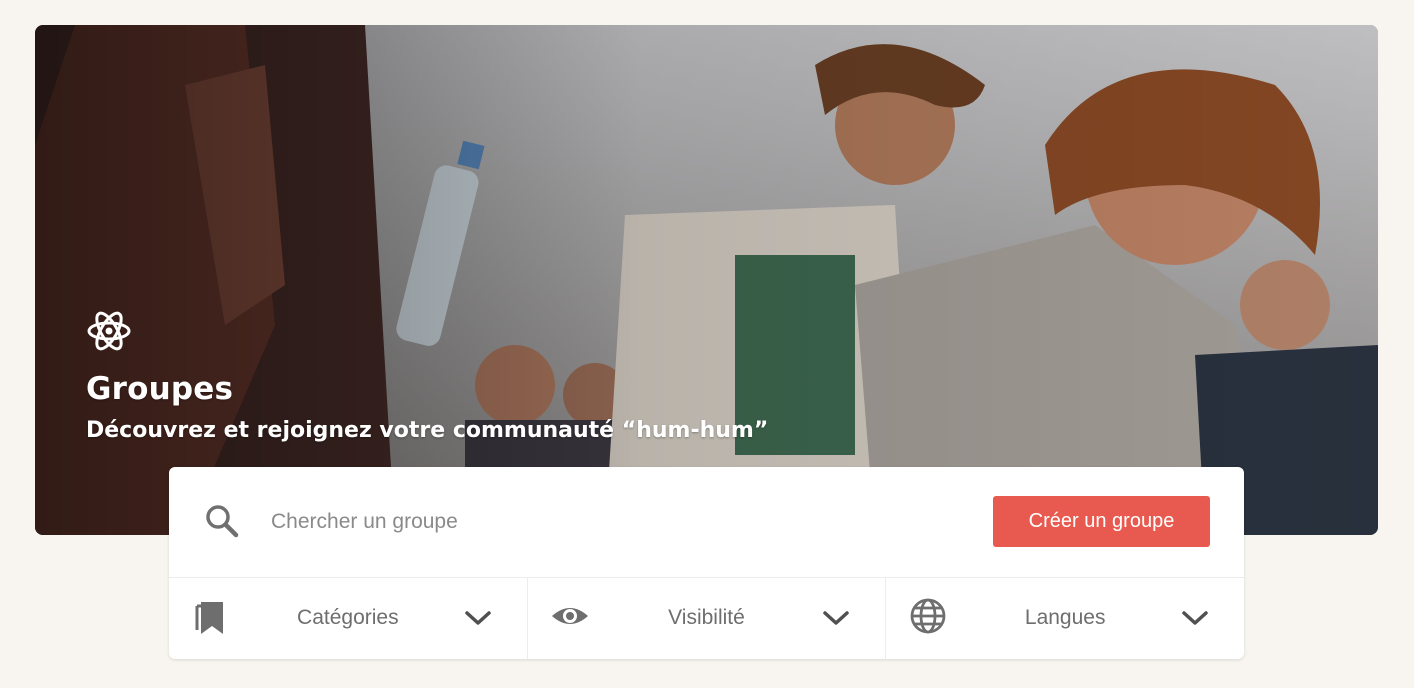 This screenshot has height=688, width=1414. Describe the element at coordinates (160, 389) in the screenshot. I see `page-title: Groupes` at that location.